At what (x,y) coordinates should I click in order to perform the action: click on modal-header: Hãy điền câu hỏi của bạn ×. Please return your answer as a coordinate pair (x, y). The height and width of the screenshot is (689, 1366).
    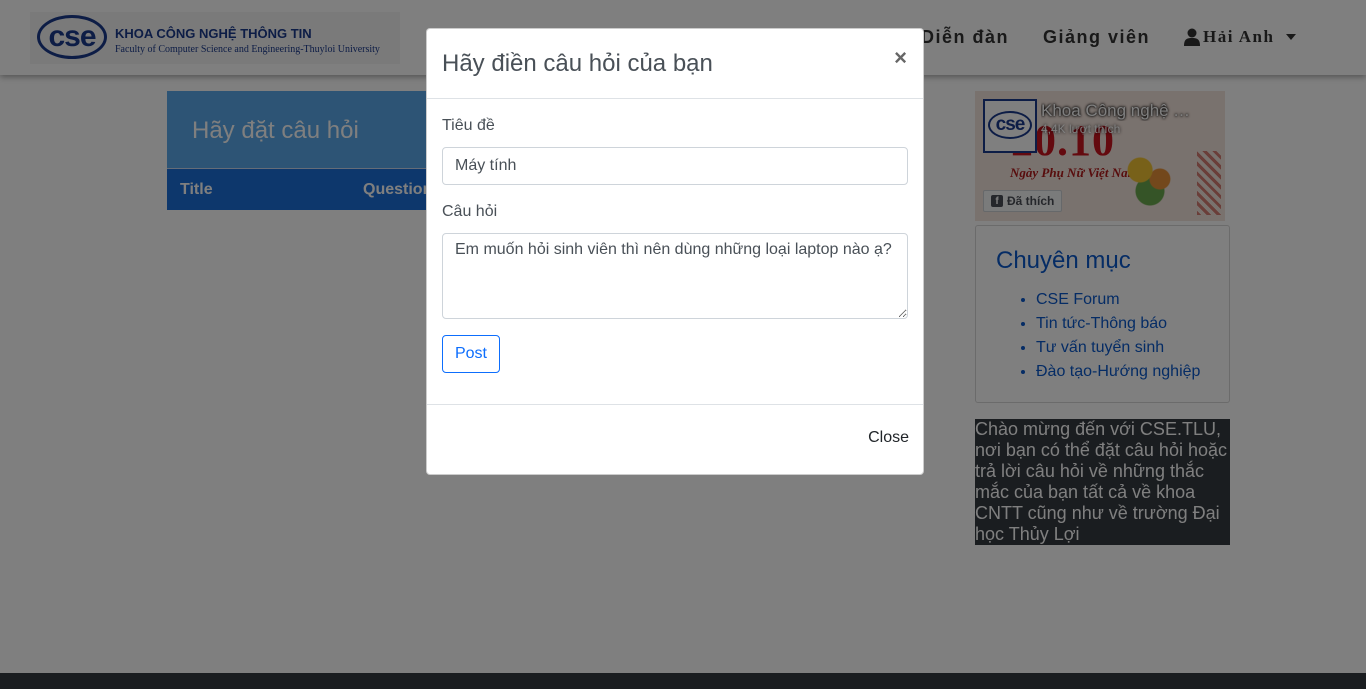
    Looking at the image, I should click on (675, 64).